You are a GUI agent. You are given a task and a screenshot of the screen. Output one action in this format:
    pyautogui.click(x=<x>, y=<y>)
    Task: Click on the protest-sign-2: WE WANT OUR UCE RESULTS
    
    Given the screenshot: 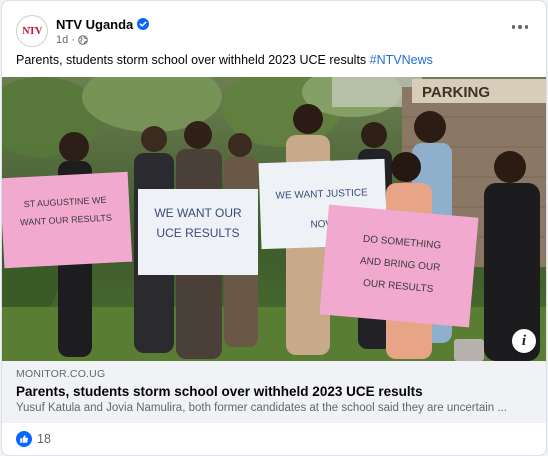 What is the action you would take?
    pyautogui.click(x=198, y=232)
    